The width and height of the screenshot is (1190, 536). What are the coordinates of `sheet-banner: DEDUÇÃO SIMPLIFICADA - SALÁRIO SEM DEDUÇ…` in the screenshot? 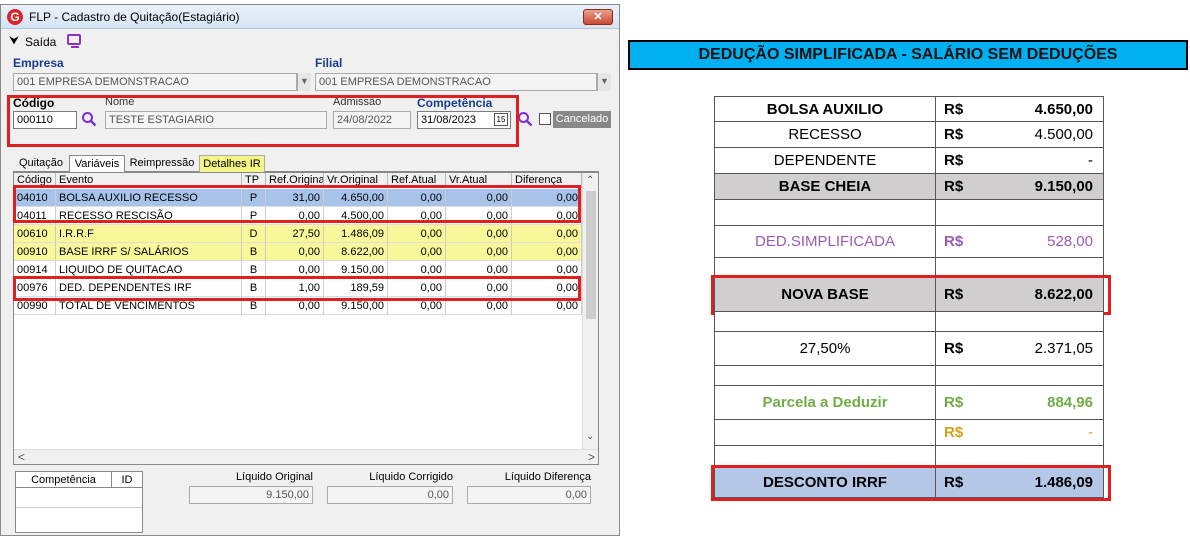 It's located at (908, 55).